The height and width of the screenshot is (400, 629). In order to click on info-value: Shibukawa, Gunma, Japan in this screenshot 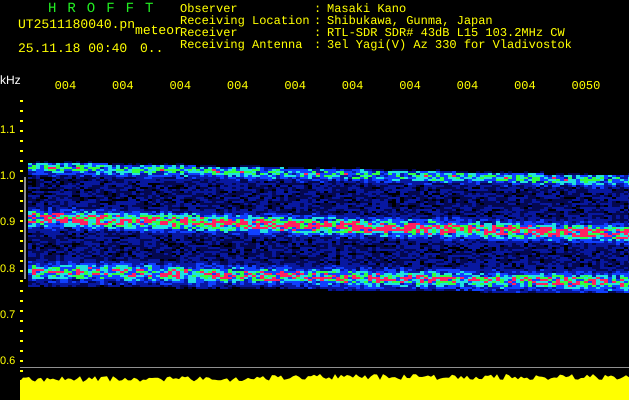, I will do `click(410, 21)`.